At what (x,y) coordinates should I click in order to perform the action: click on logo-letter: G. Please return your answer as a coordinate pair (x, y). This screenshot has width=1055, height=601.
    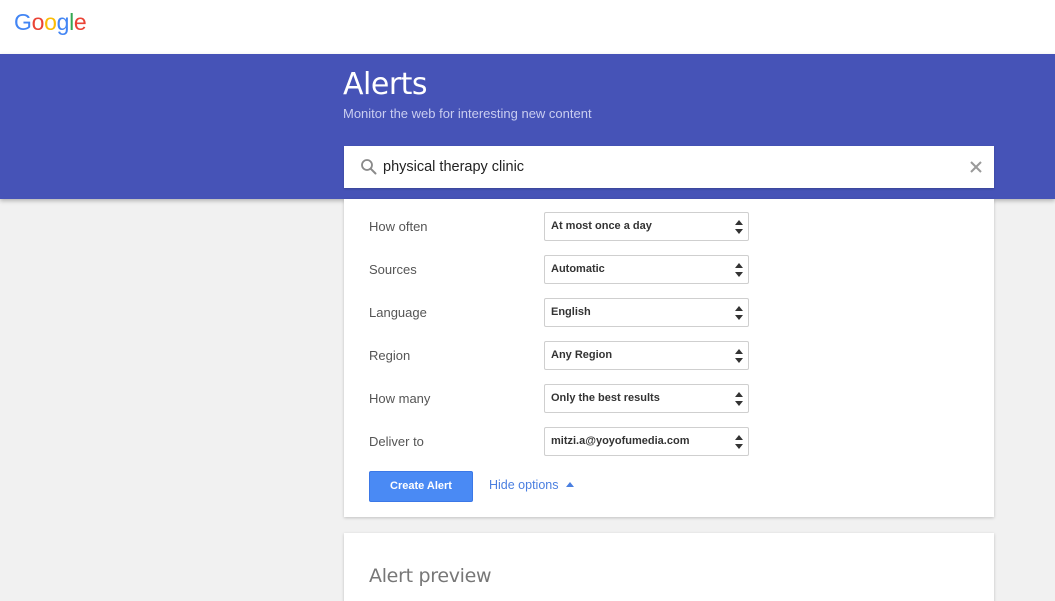
    Looking at the image, I should click on (23, 22).